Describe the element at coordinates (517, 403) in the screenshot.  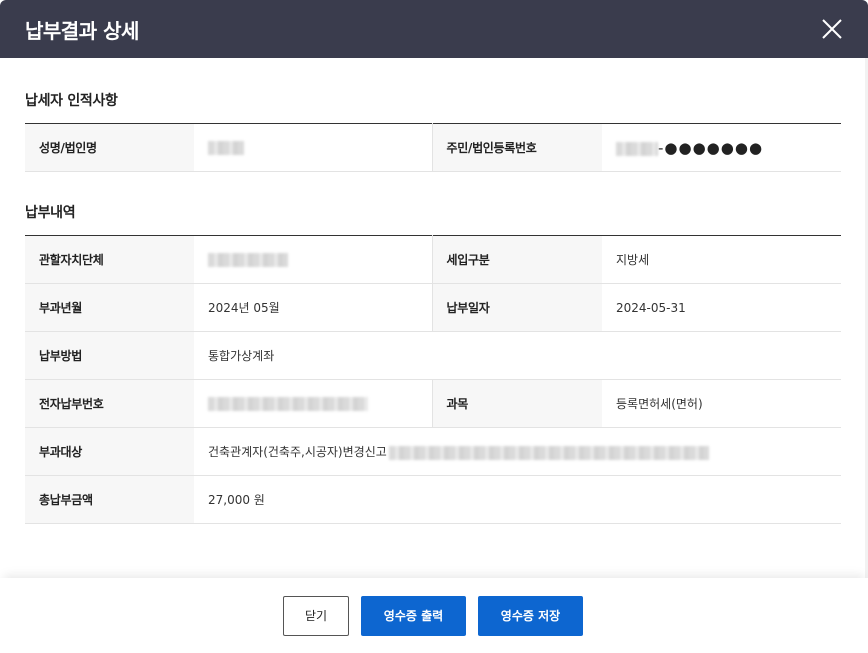
I see `item-label: 과목` at that location.